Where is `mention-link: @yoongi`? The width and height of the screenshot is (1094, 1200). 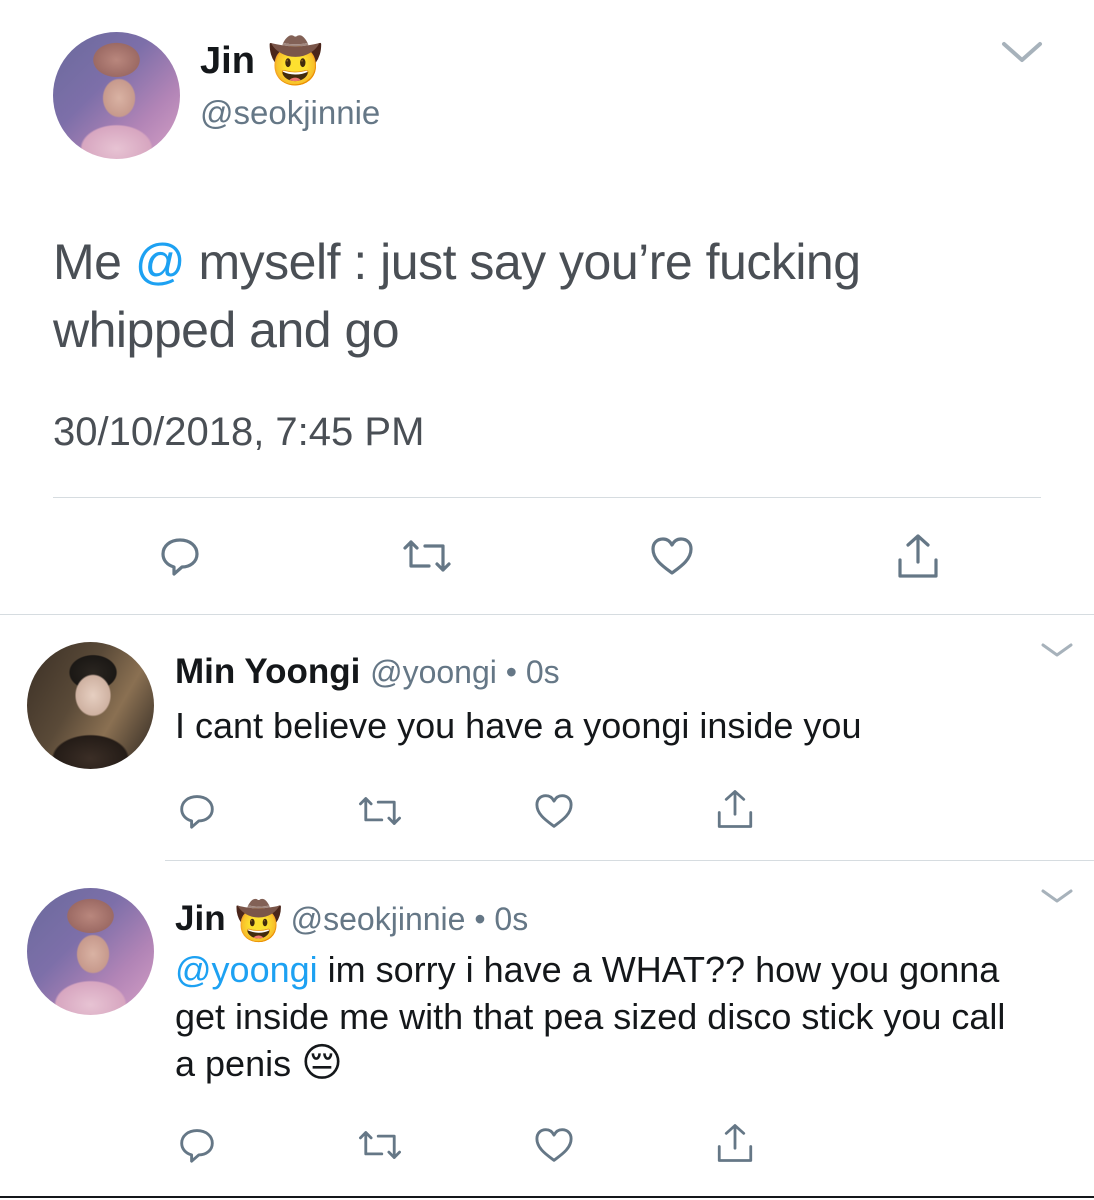 mention-link: @yoongi is located at coordinates (246, 969).